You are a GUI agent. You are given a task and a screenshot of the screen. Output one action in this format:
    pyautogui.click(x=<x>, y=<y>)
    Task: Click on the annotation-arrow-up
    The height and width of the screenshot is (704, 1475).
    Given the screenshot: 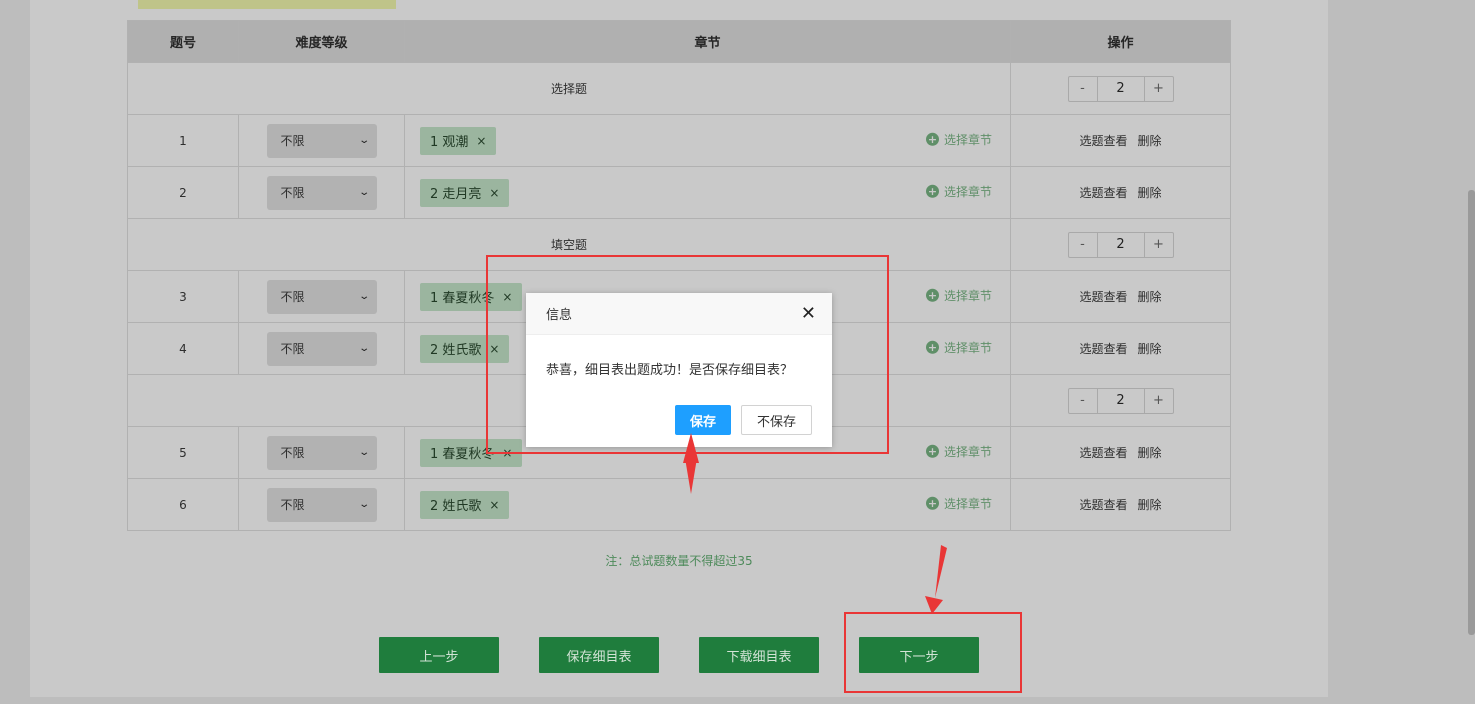 What is the action you would take?
    pyautogui.click(x=691, y=476)
    